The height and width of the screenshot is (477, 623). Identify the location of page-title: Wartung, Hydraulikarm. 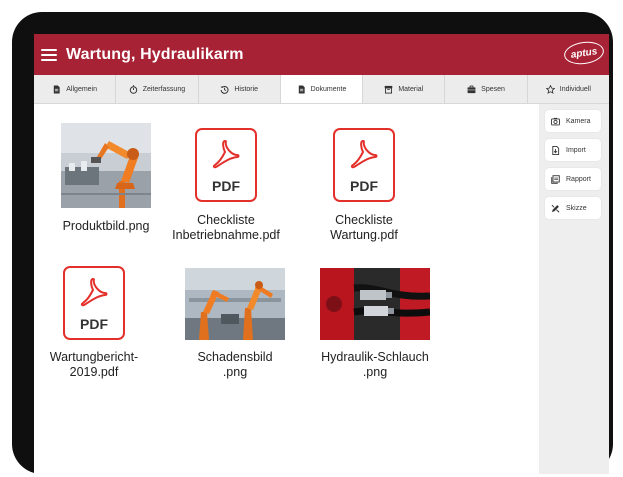
(155, 54).